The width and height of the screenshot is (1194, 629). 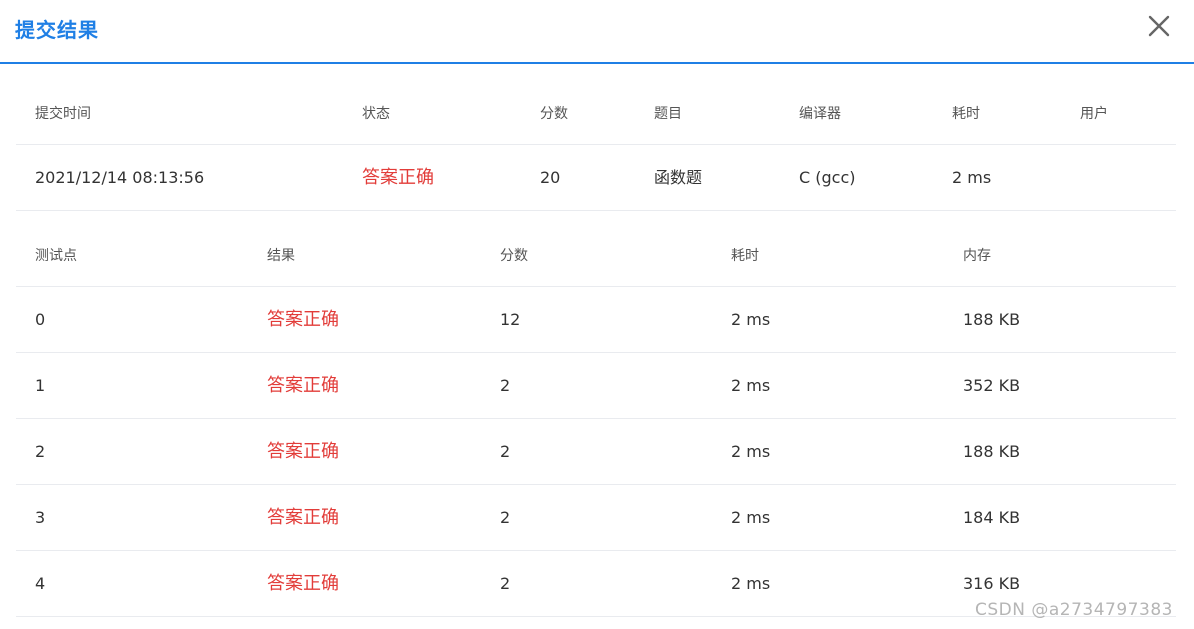 I want to click on header-duration: 耗时, so click(x=966, y=114).